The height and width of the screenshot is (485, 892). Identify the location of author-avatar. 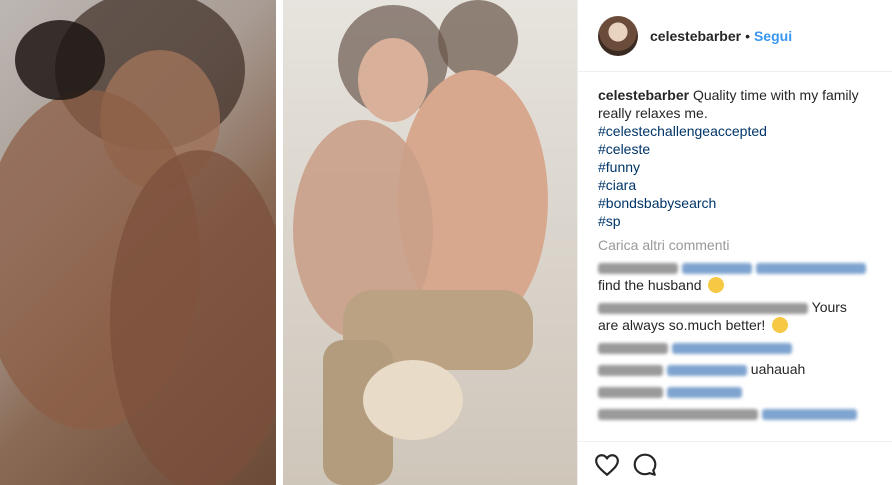
(618, 35).